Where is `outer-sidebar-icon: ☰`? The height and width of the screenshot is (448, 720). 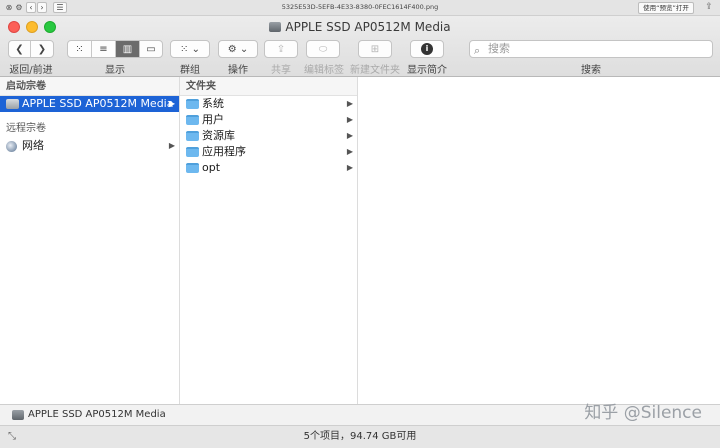
outer-sidebar-icon: ☰ is located at coordinates (60, 7).